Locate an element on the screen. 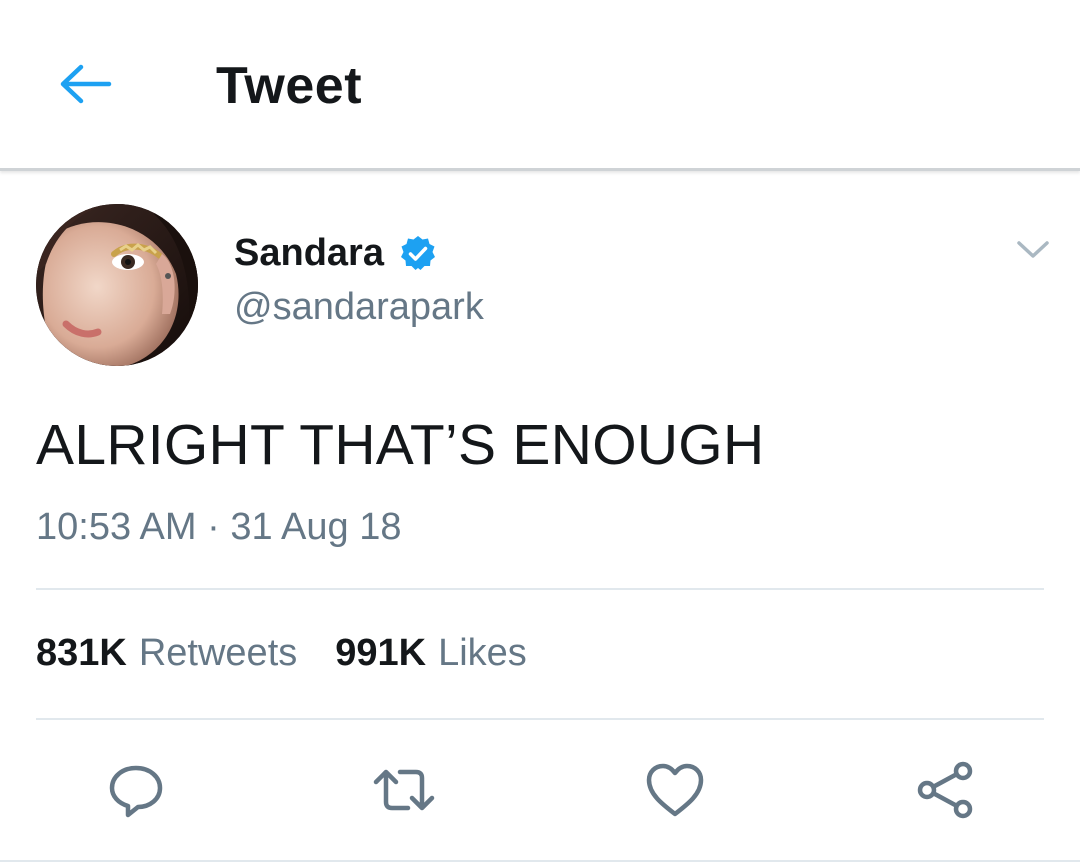 The image size is (1080, 867). back-button is located at coordinates (85, 84).